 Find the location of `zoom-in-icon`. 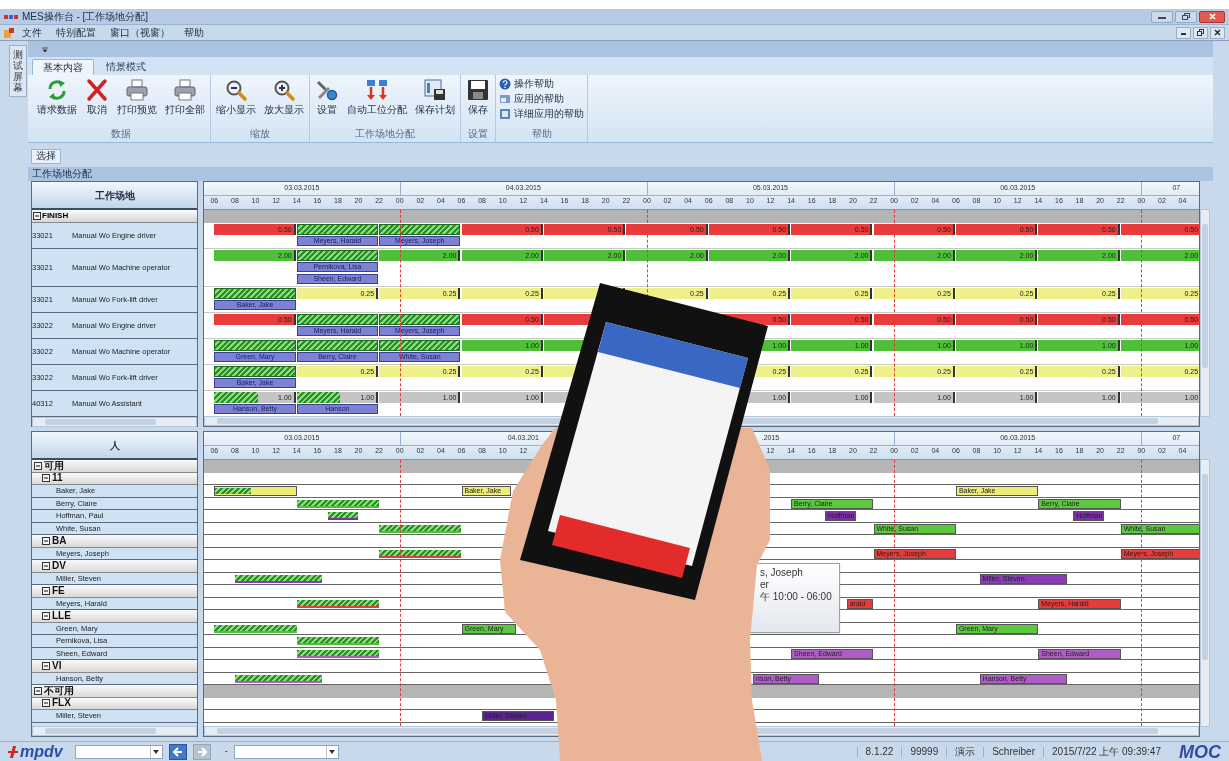

zoom-in-icon is located at coordinates (284, 90).